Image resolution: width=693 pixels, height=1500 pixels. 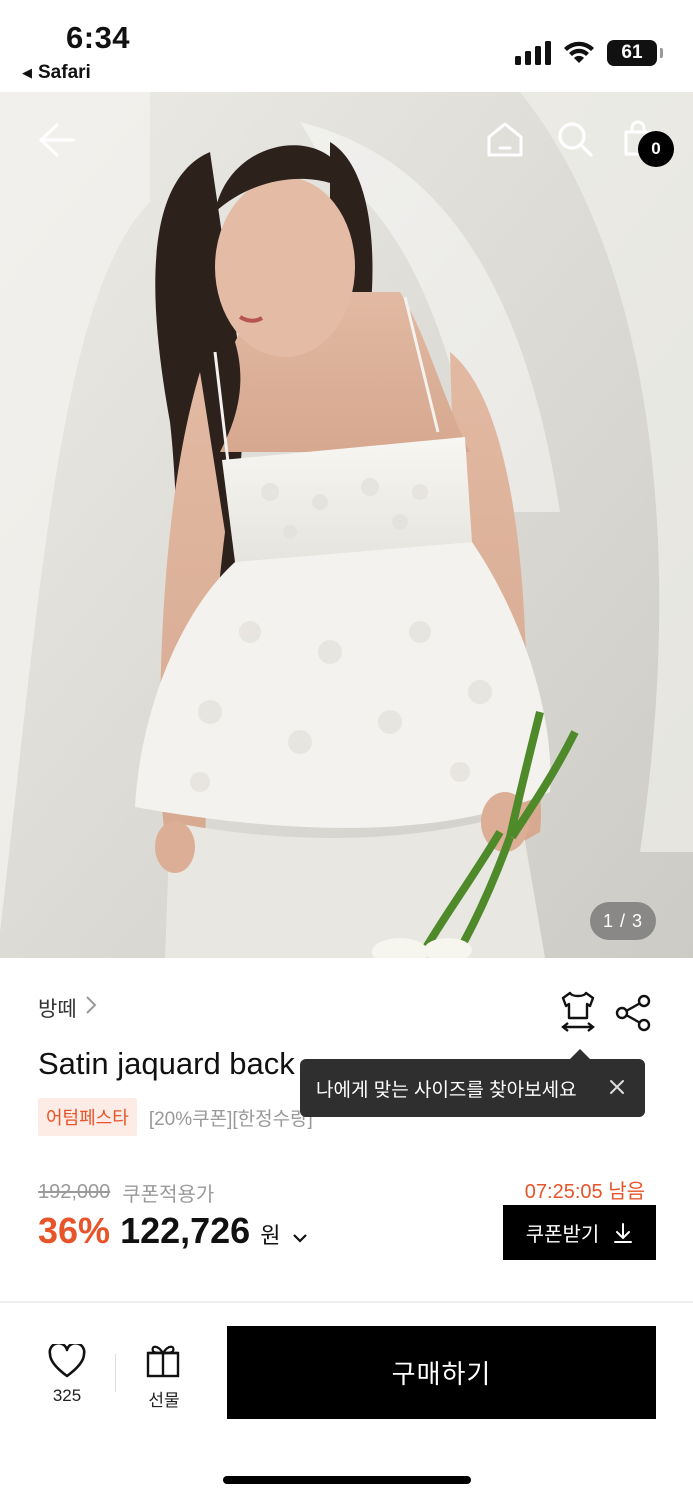 What do you see at coordinates (164, 1400) in the screenshot?
I see `gift-label: 선물` at bounding box center [164, 1400].